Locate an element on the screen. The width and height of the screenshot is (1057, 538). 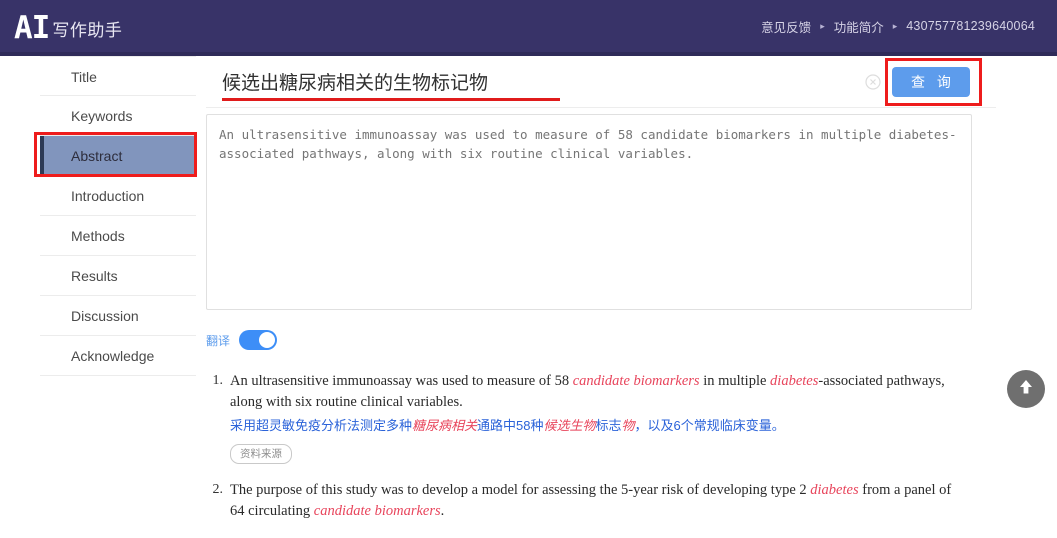
sidebar-item-discussion: Discussion is located at coordinates (118, 316).